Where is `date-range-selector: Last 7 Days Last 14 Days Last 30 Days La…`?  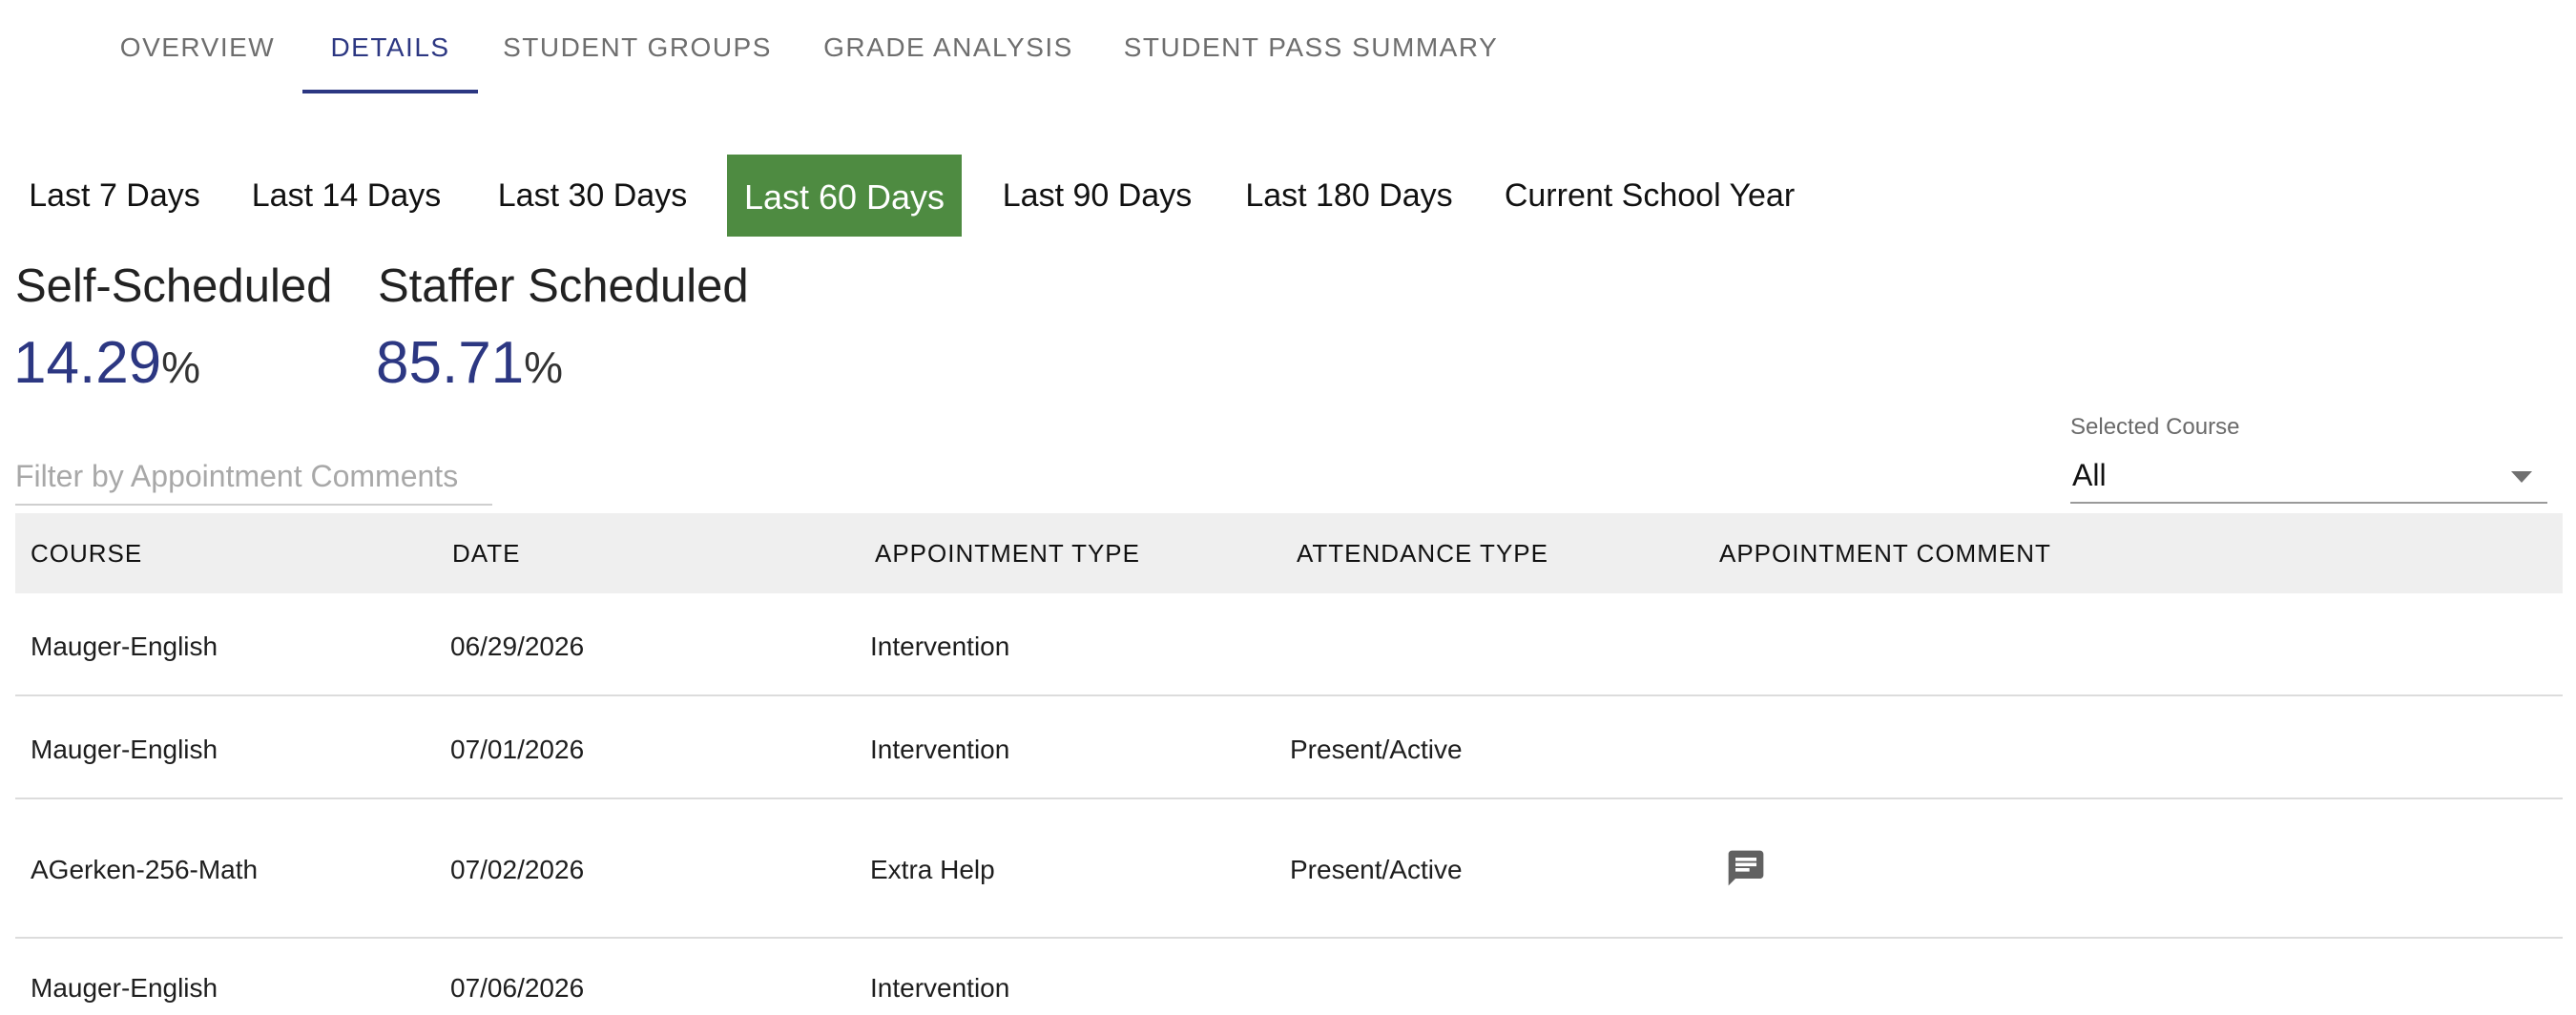
date-range-selector: Last 7 Days Last 14 Days Last 30 Days La… is located at coordinates (954, 196).